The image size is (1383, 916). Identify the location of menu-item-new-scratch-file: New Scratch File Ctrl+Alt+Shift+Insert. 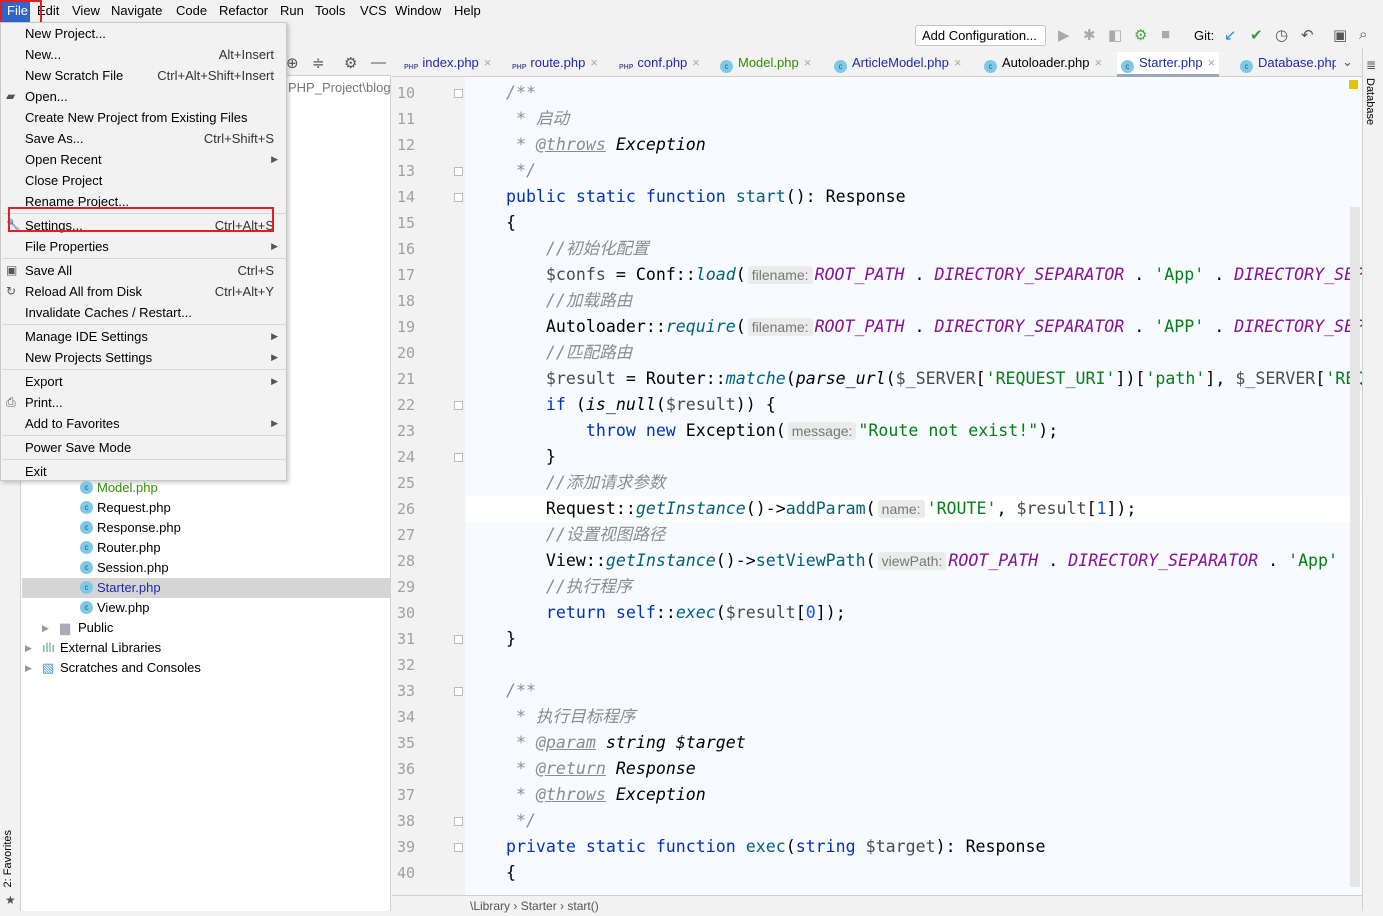
(143, 75).